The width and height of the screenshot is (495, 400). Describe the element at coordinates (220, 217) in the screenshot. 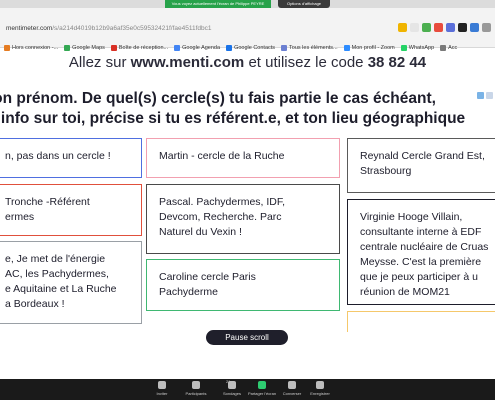

I see `answer-text-line: Devcom, Recherche. Parc` at that location.